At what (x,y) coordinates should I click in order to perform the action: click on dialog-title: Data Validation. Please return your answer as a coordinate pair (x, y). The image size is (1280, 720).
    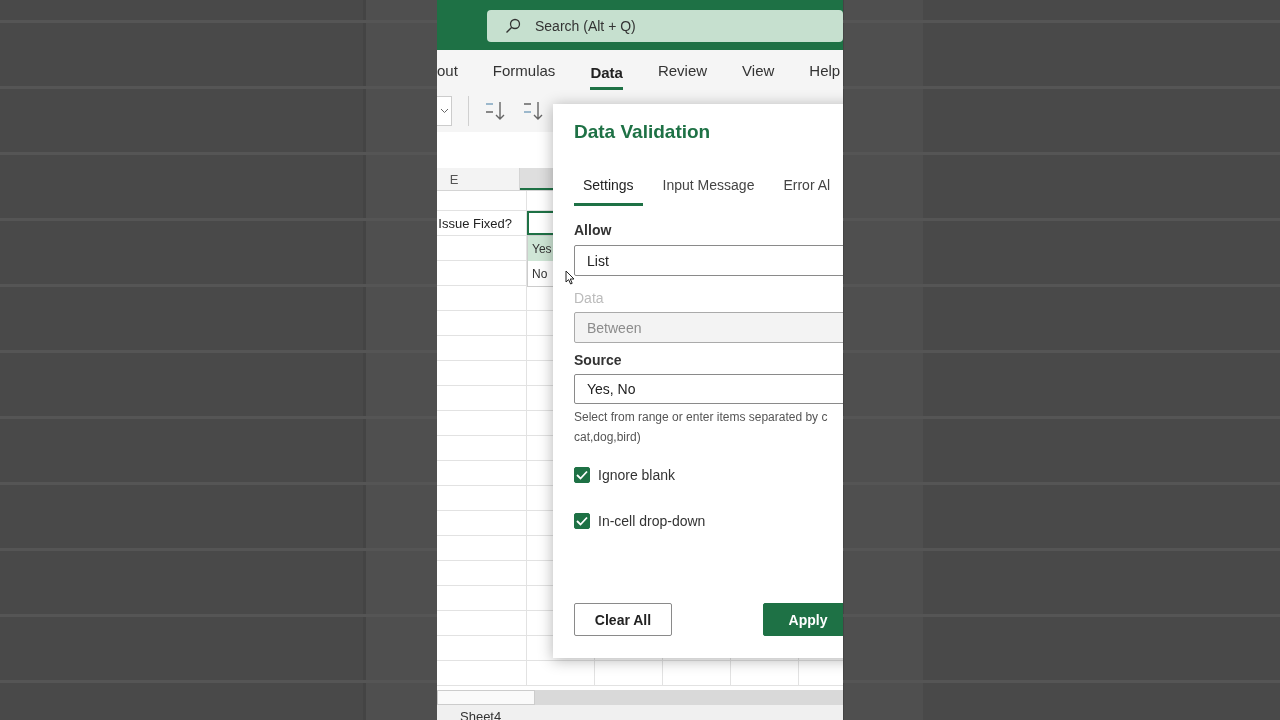
    Looking at the image, I should click on (642, 132).